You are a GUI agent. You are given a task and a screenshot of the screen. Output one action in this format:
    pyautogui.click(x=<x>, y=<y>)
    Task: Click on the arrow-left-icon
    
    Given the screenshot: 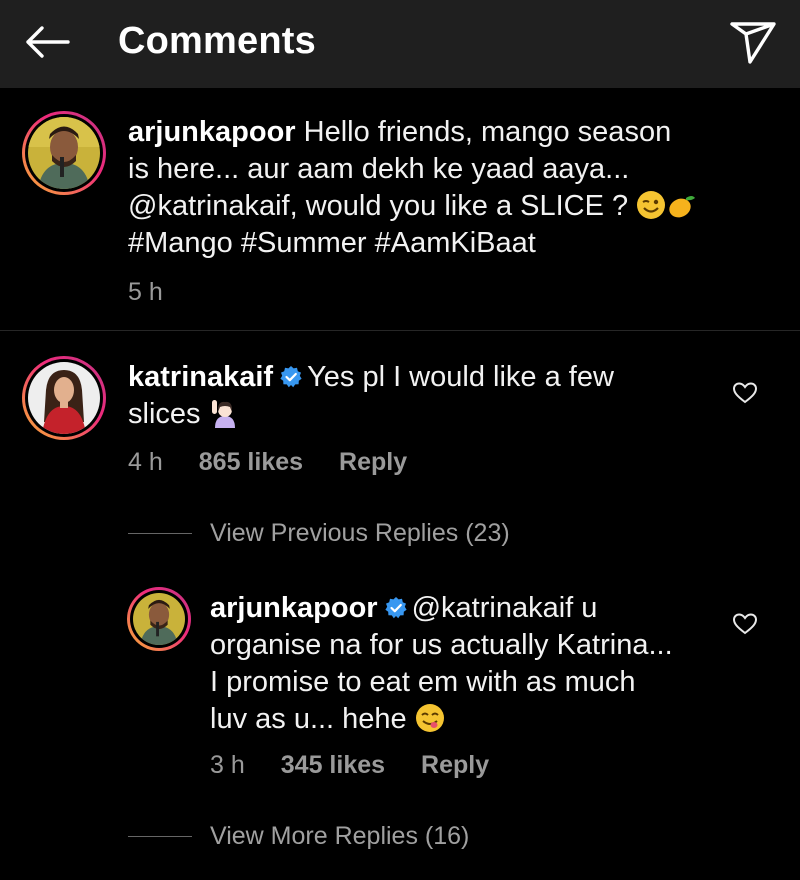 What is the action you would take?
    pyautogui.click(x=47, y=42)
    